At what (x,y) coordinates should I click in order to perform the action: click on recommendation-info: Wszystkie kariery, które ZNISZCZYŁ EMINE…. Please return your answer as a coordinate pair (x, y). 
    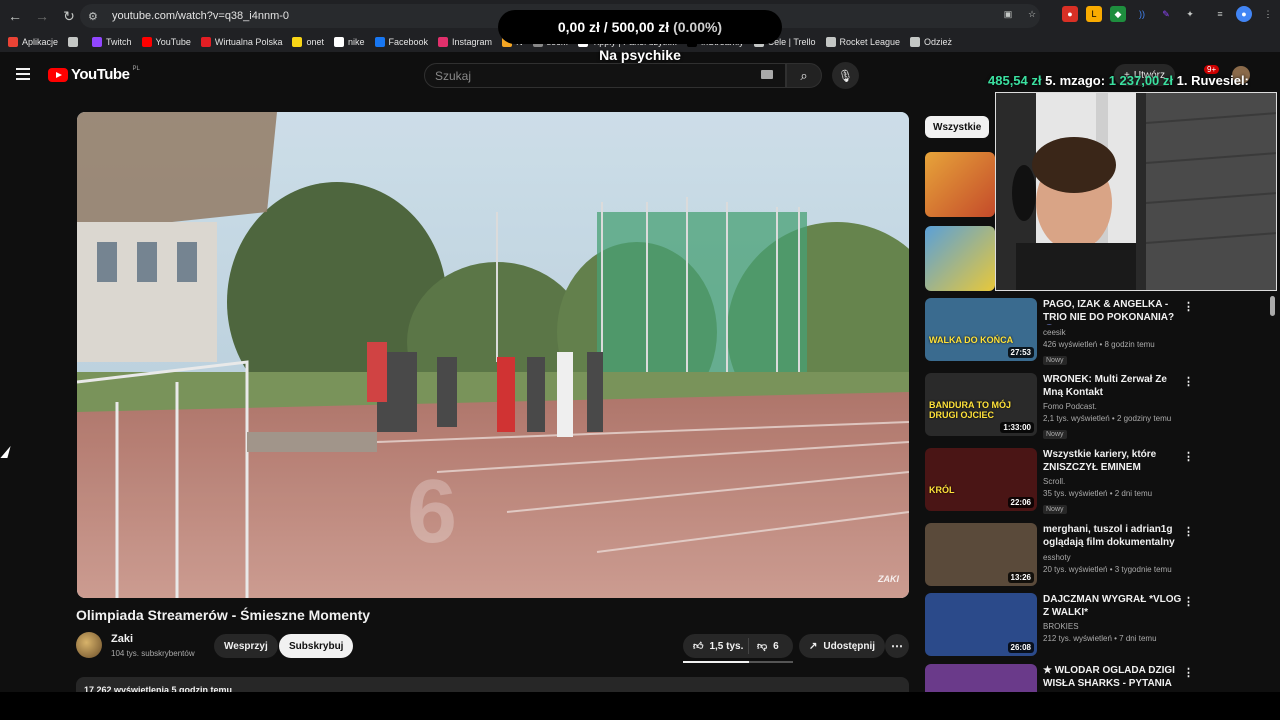
    Looking at the image, I should click on (1113, 482).